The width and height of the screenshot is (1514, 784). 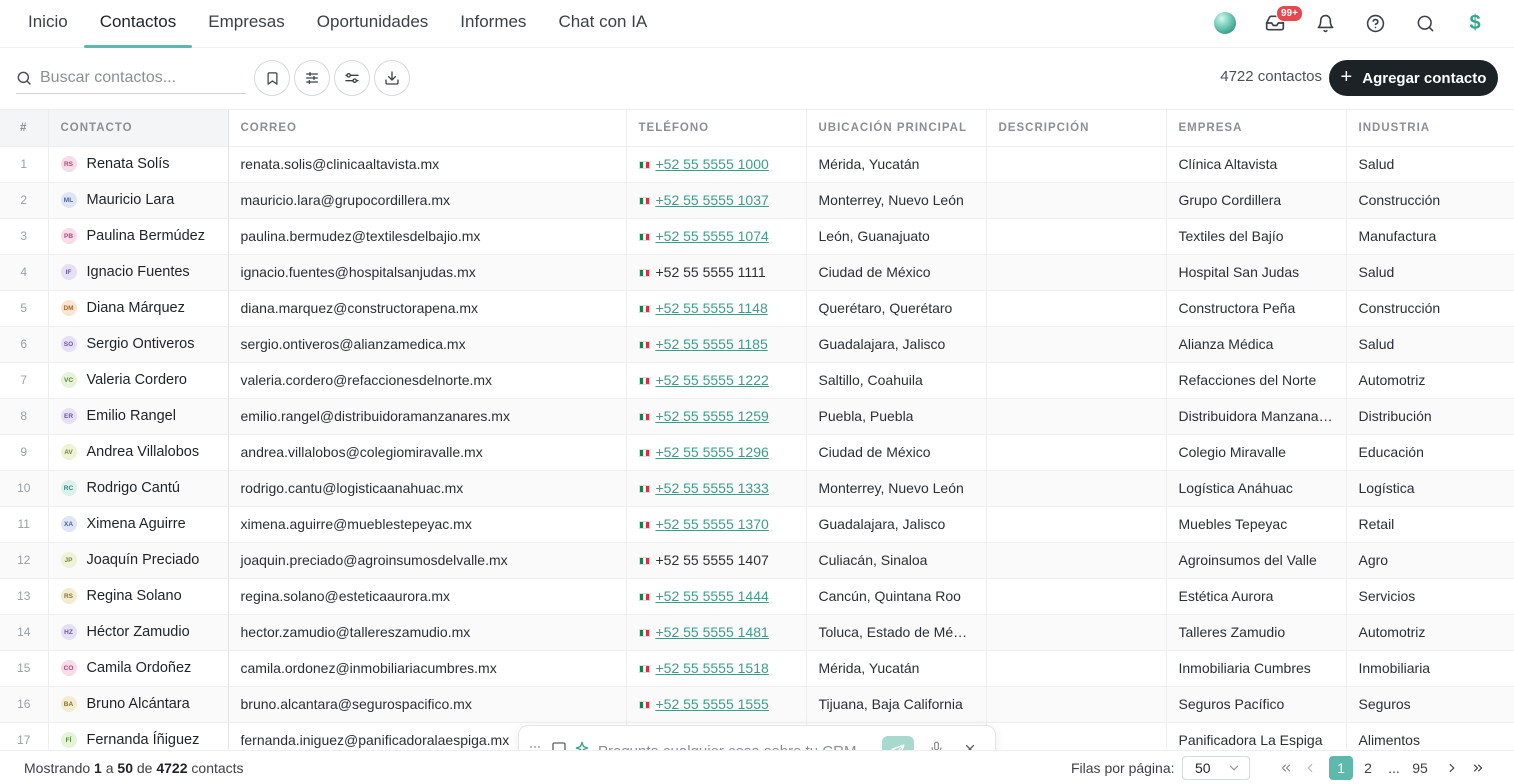 I want to click on prev-page-button, so click(x=1310, y=768).